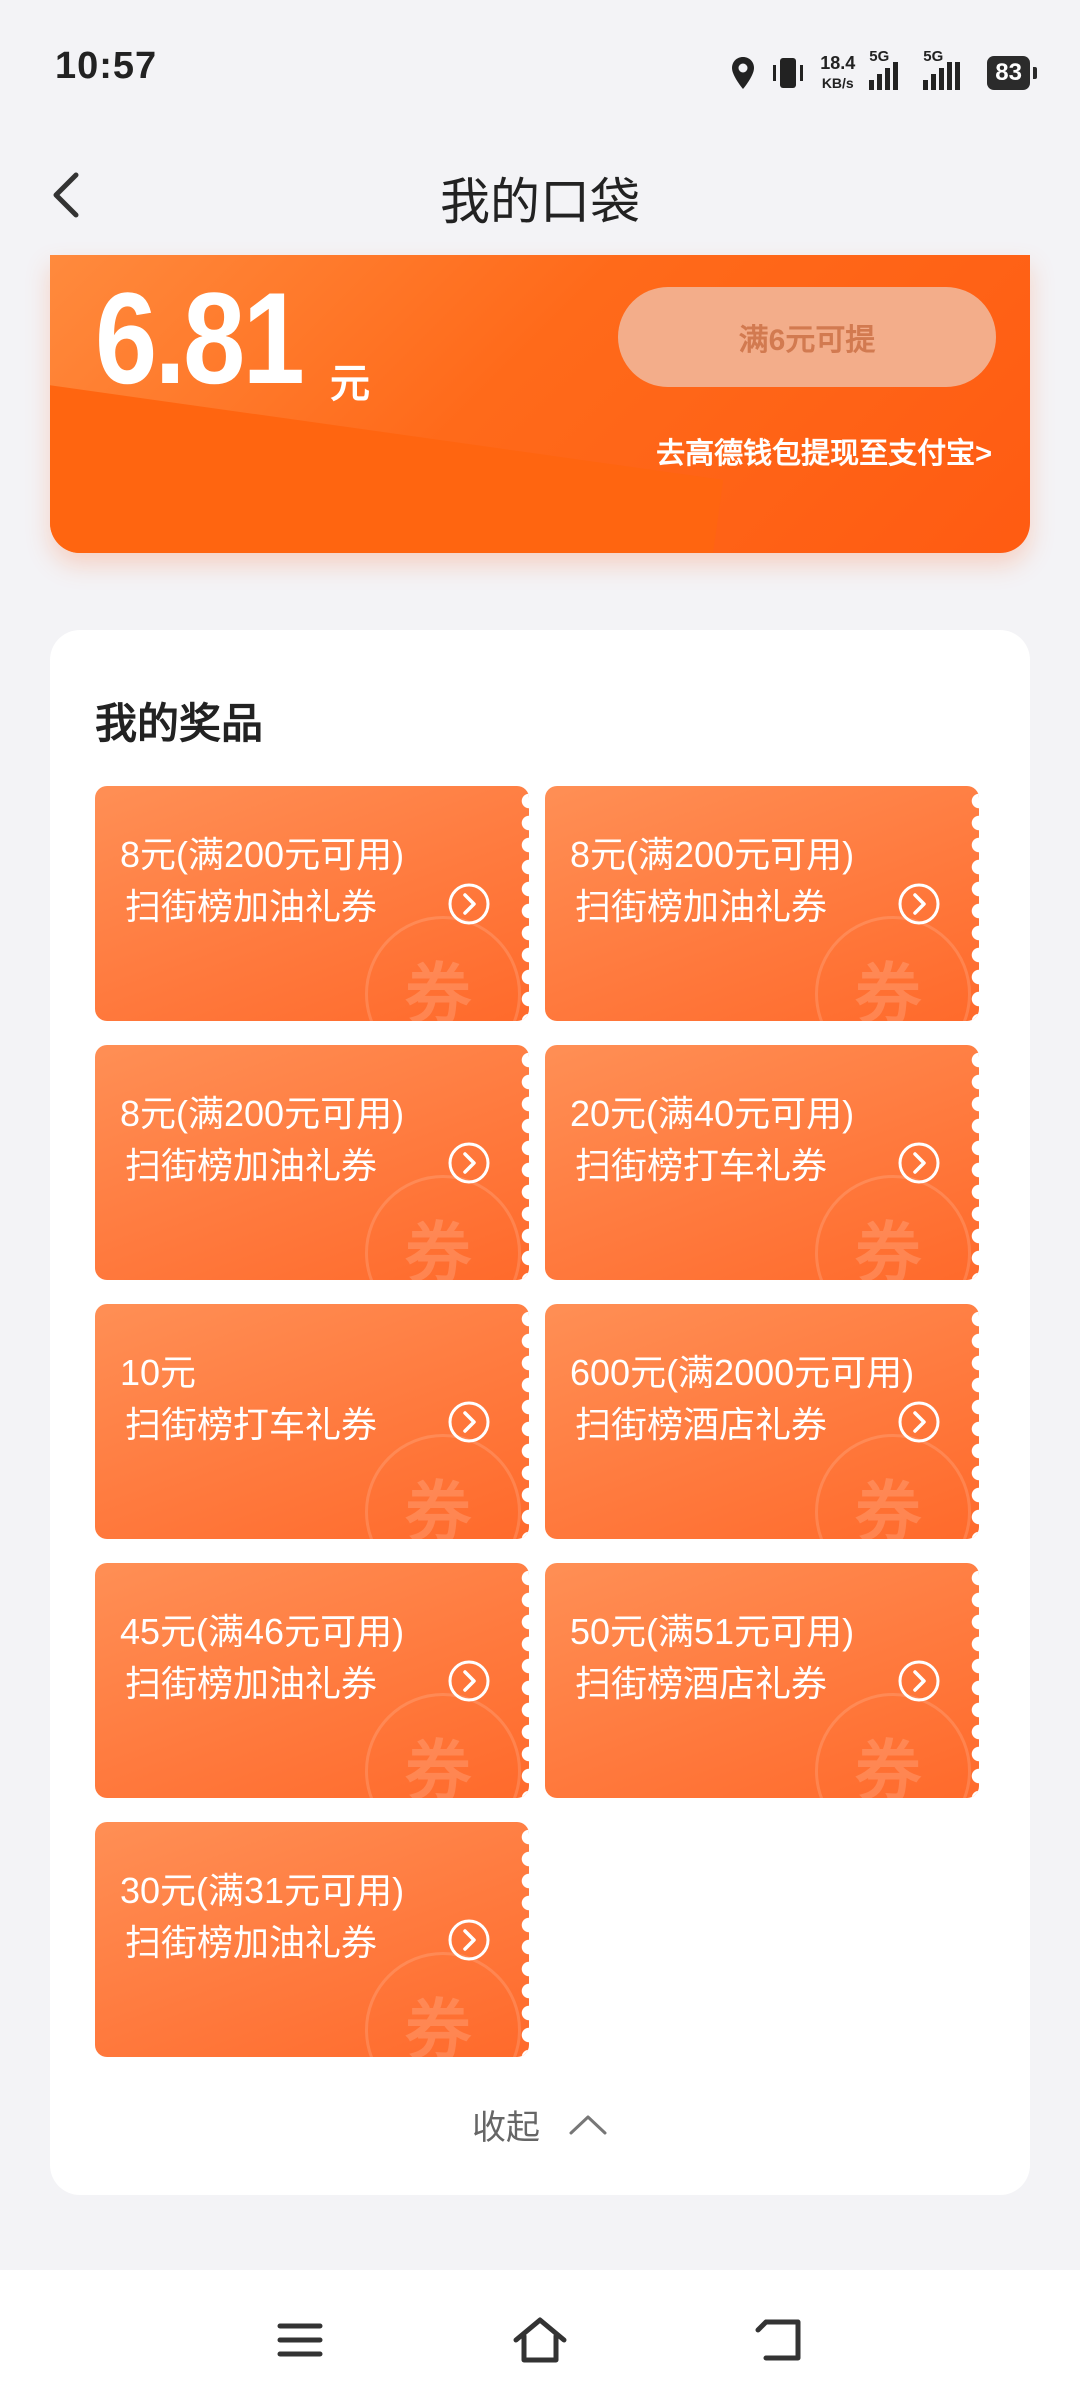 Image resolution: width=1080 pixels, height=2400 pixels. What do you see at coordinates (540, 202) in the screenshot?
I see `page-title: 我的口袋` at bounding box center [540, 202].